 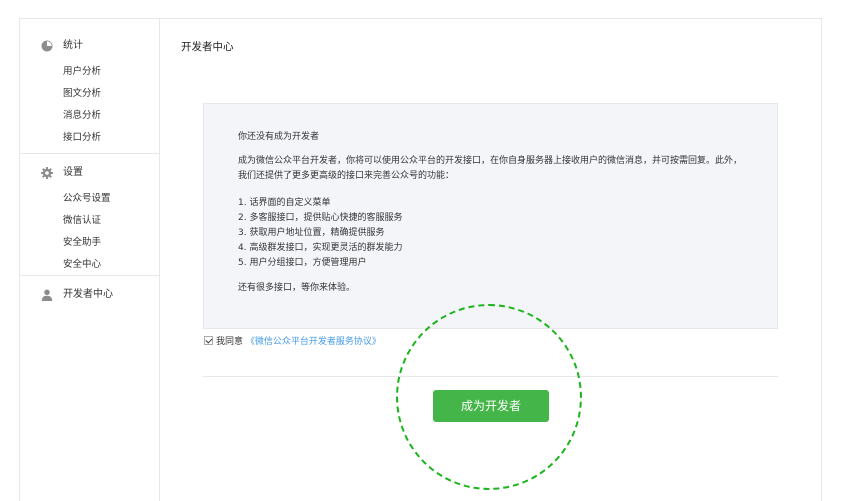 I want to click on list-item: 4. 高级群发接口，实现更灵活的群发能力, so click(x=320, y=248).